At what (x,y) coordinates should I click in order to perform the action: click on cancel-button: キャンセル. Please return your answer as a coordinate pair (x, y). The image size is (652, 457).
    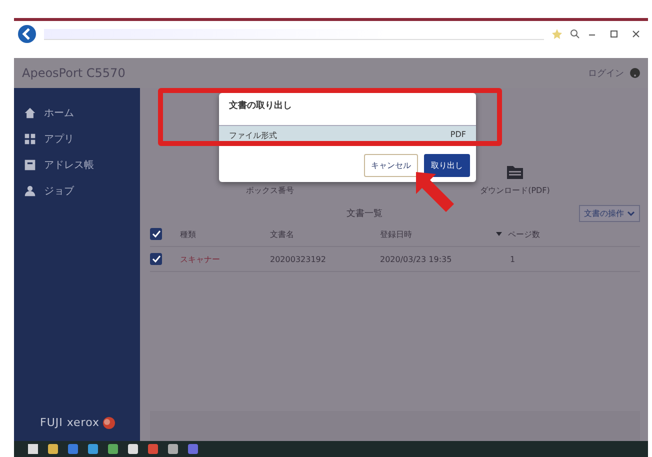
    Looking at the image, I should click on (391, 165).